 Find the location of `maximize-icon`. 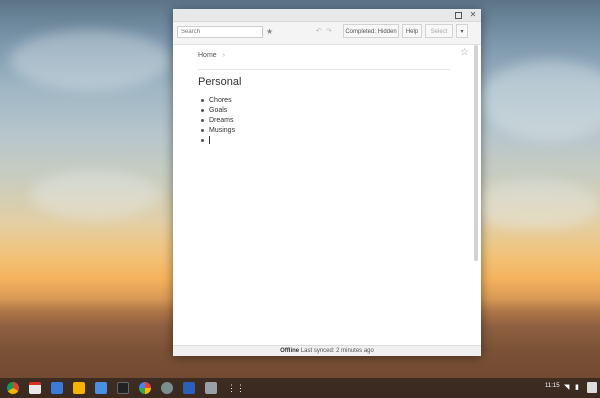

maximize-icon is located at coordinates (458, 15).